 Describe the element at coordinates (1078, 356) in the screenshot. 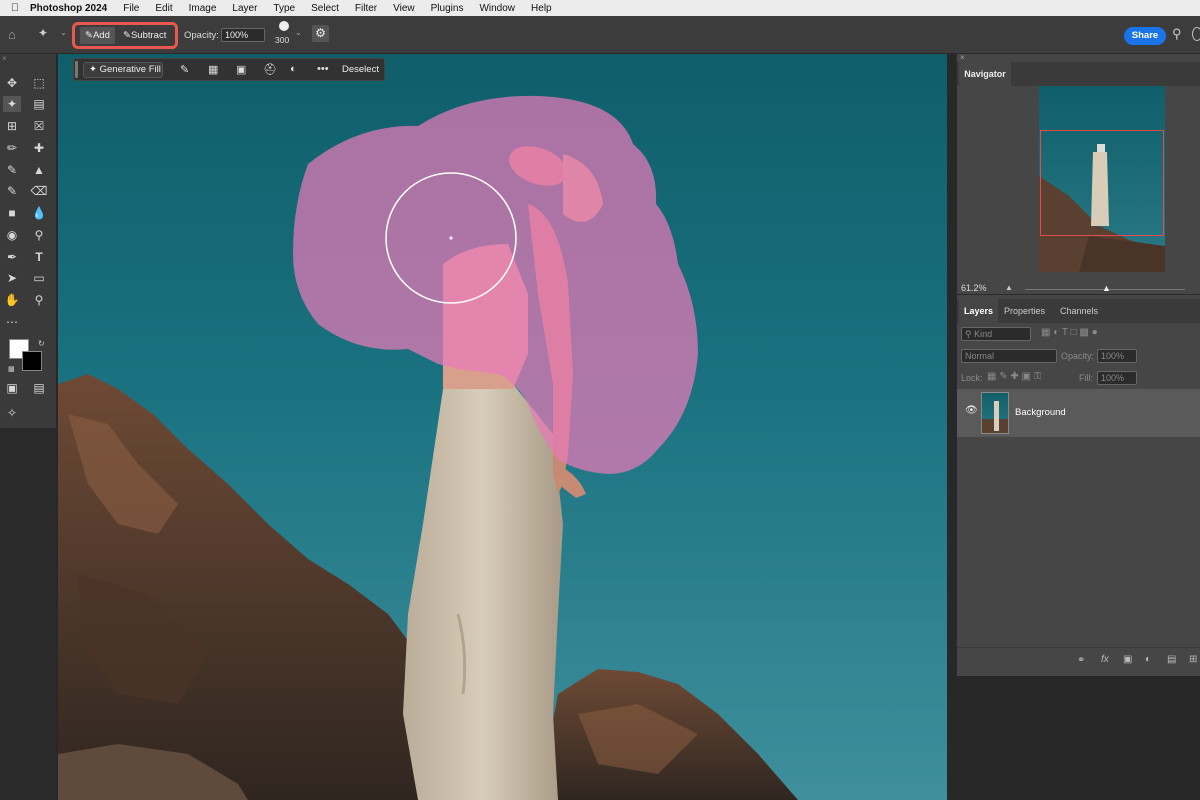

I see `layer-opacity-label: Opacity:` at that location.